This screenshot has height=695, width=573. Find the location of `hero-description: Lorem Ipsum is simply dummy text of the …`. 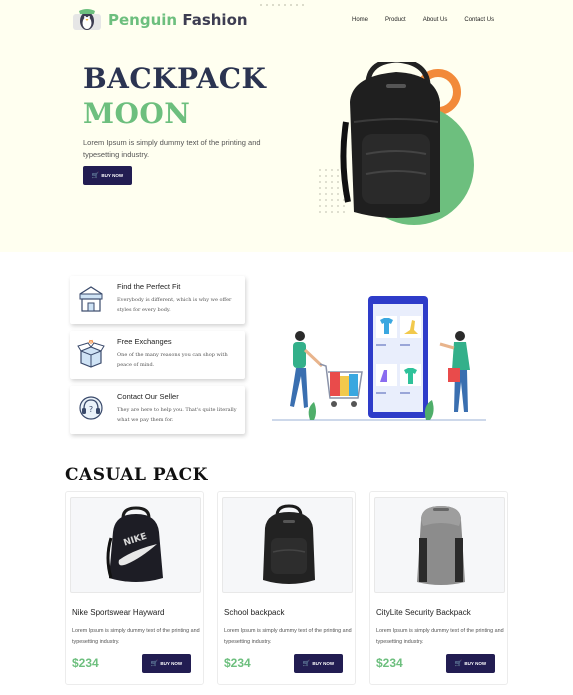

hero-description: Lorem Ipsum is simply dummy text of the … is located at coordinates (172, 148).